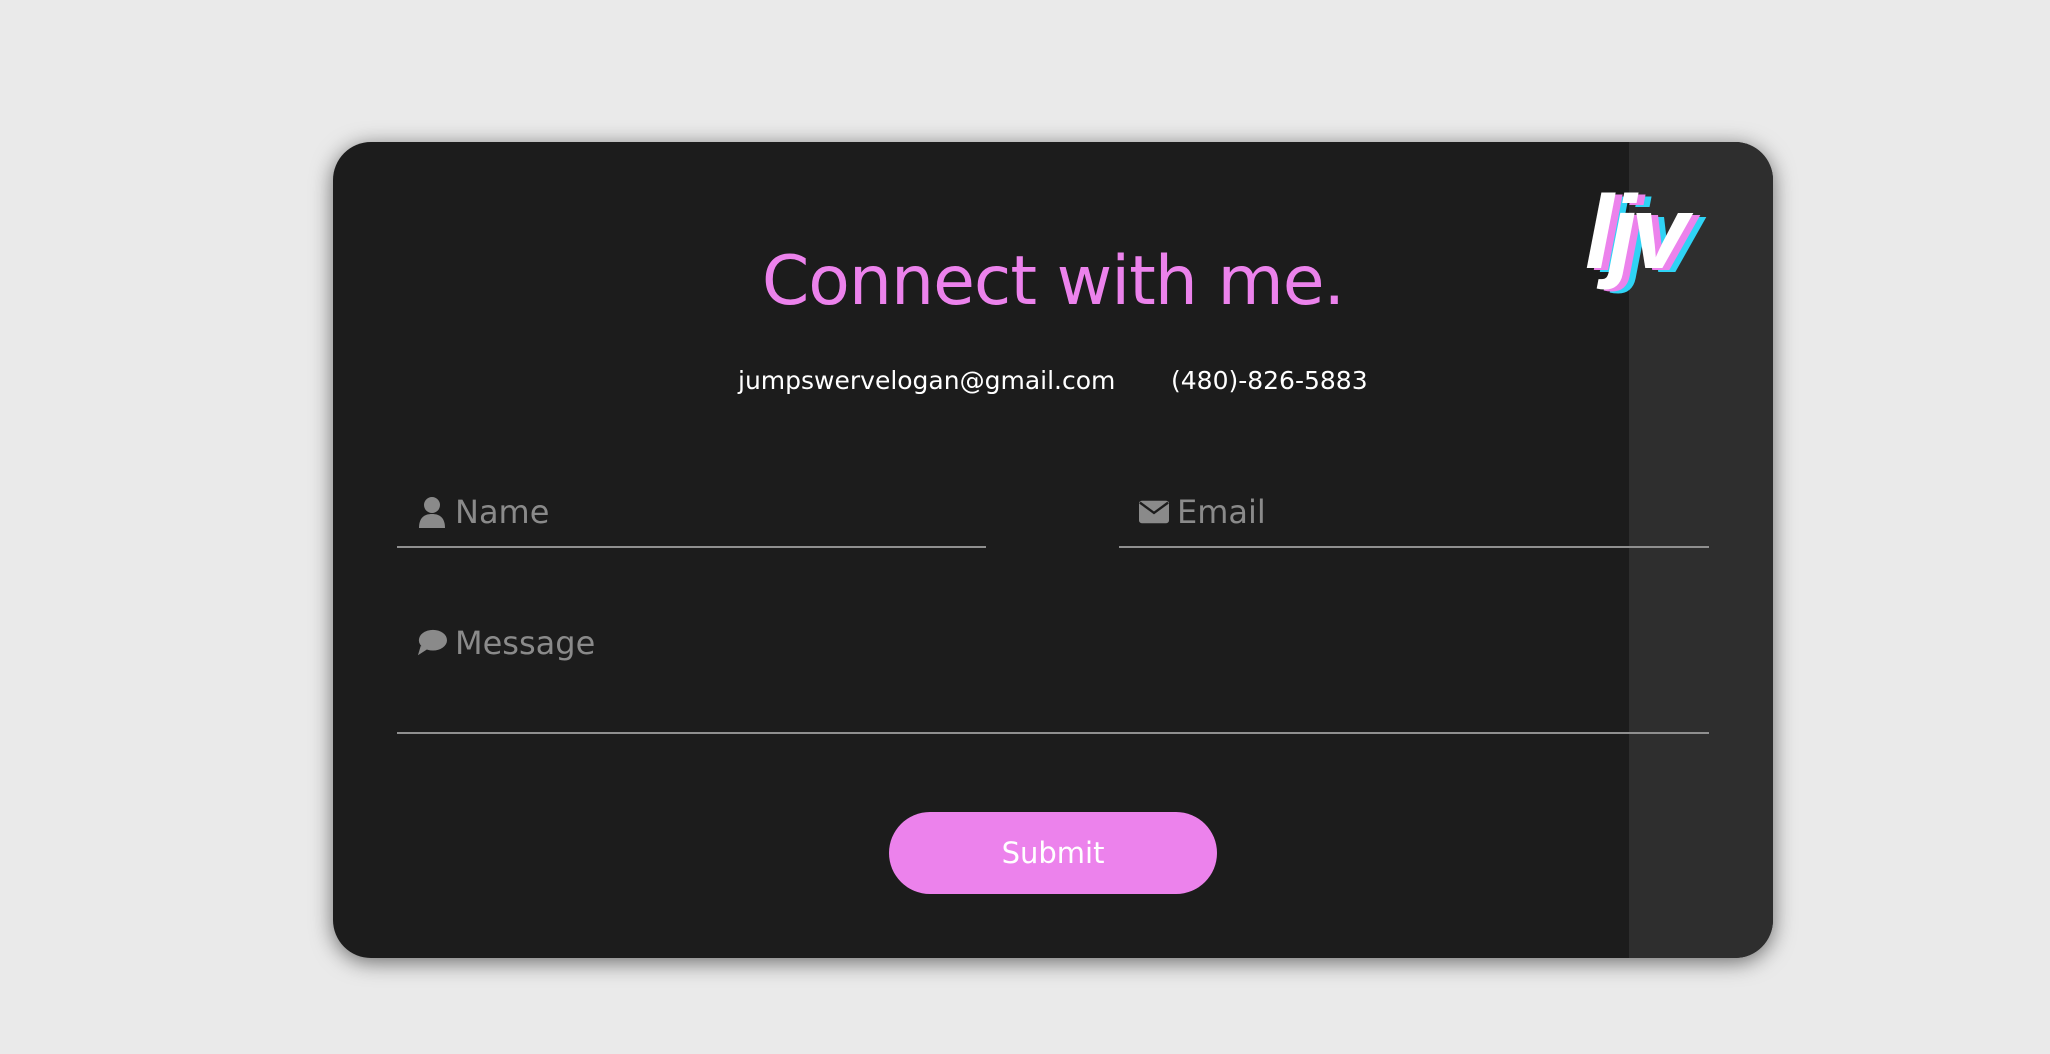 The width and height of the screenshot is (2050, 1054). Describe the element at coordinates (1053, 853) in the screenshot. I see `submit-button: Submit` at that location.